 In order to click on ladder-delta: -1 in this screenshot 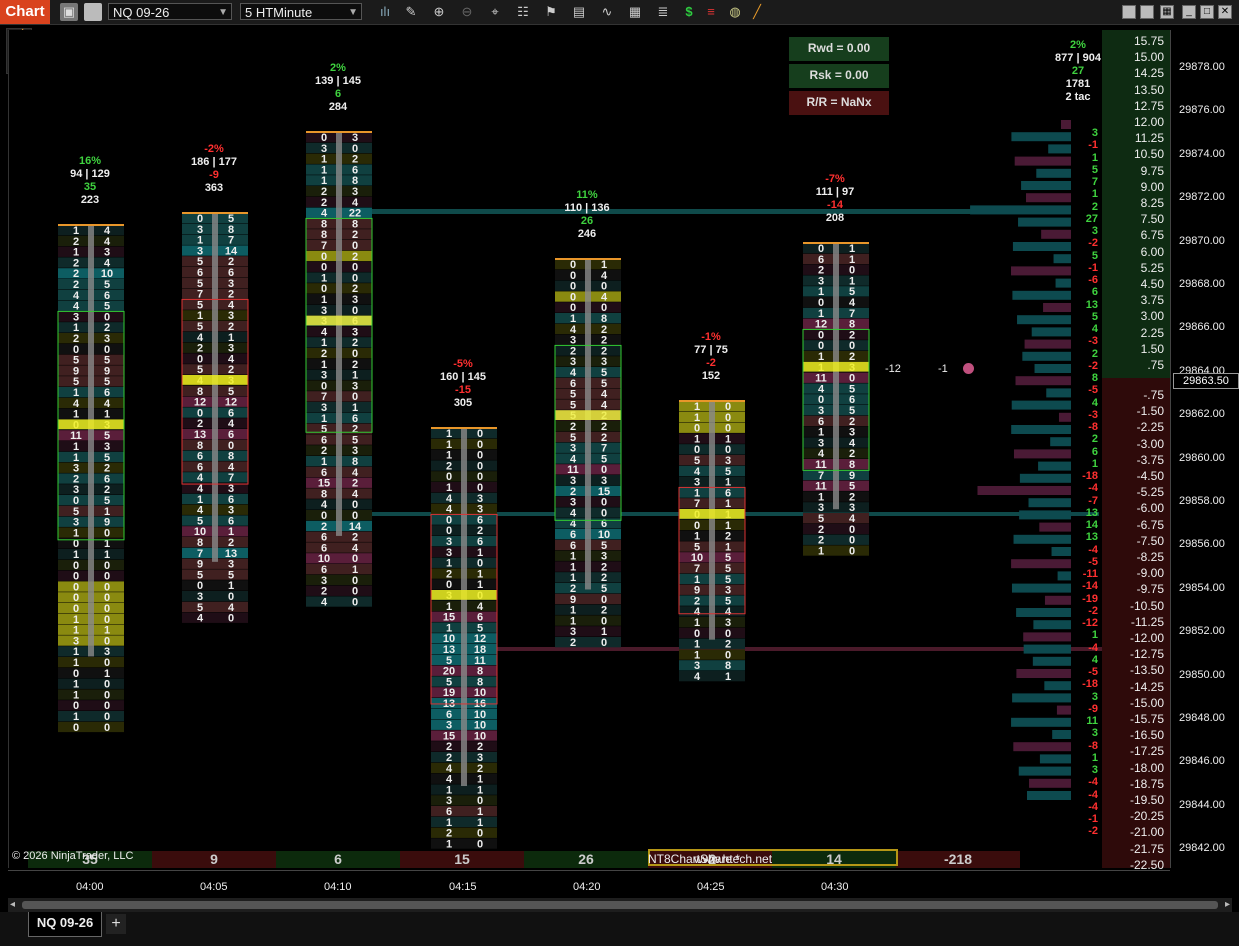, I will do `click(1093, 267)`.